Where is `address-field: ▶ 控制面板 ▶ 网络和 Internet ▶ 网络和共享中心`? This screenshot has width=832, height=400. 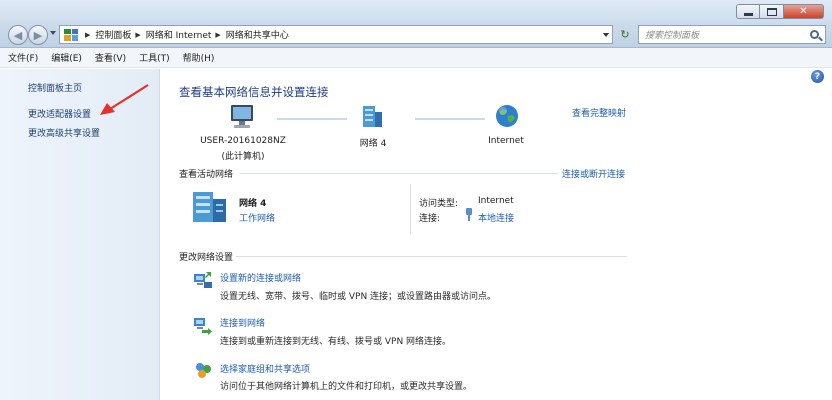 address-field: ▶ 控制面板 ▶ 网络和 Internet ▶ 网络和共享中心 is located at coordinates (336, 34).